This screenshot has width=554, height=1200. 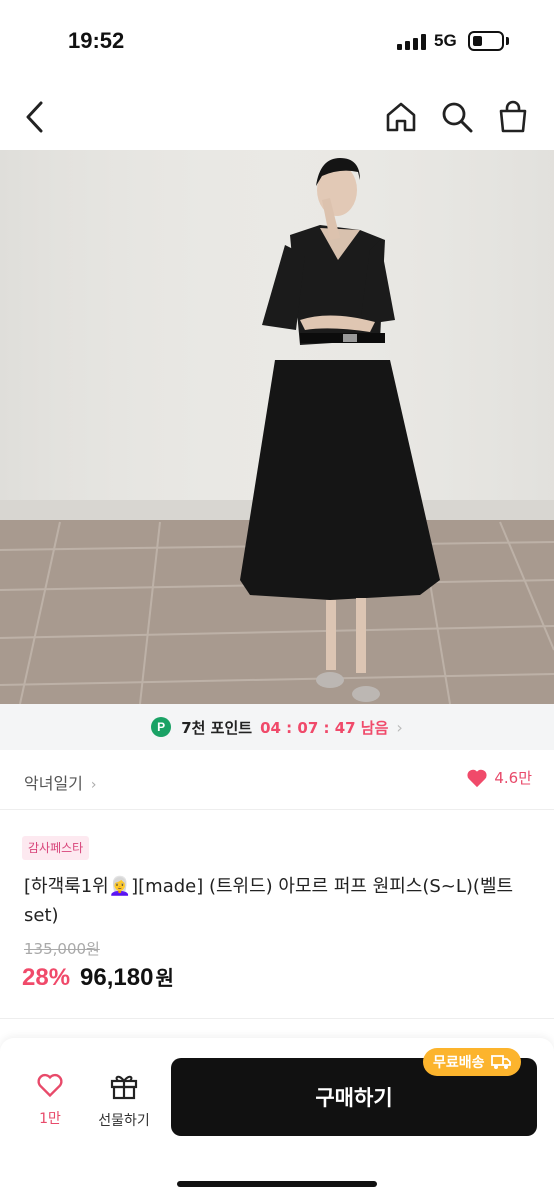 I want to click on store-link: 악녀일기 ›, so click(x=60, y=782).